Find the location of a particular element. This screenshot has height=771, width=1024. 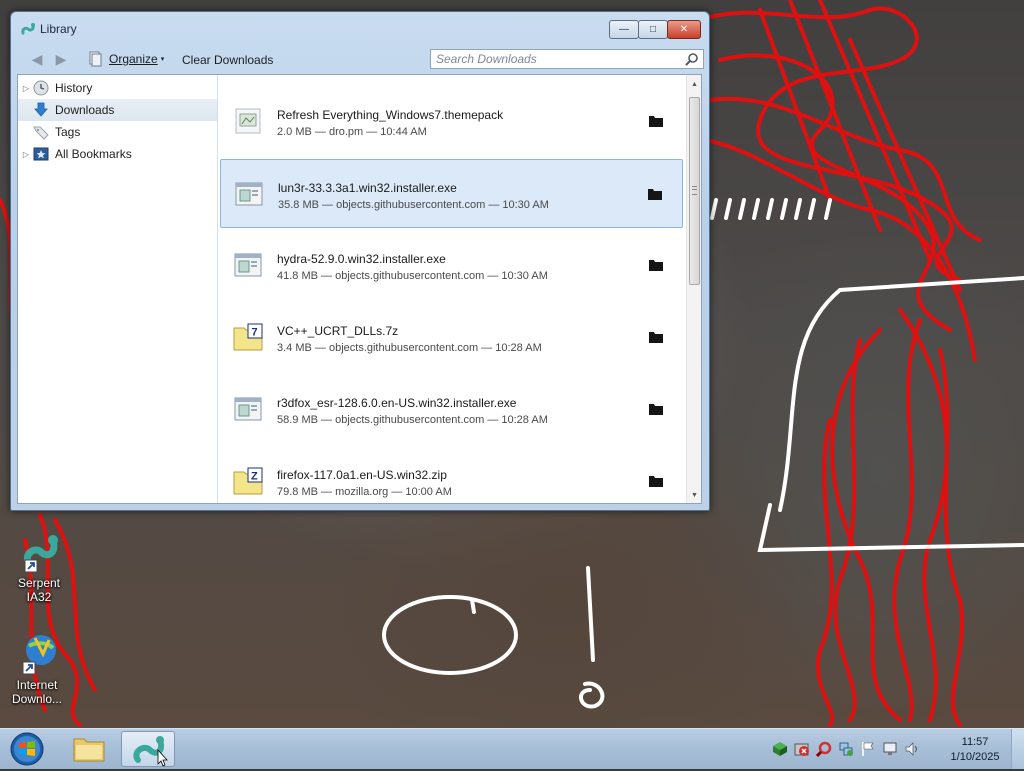

bookmarks-folder-icon is located at coordinates (41, 154).